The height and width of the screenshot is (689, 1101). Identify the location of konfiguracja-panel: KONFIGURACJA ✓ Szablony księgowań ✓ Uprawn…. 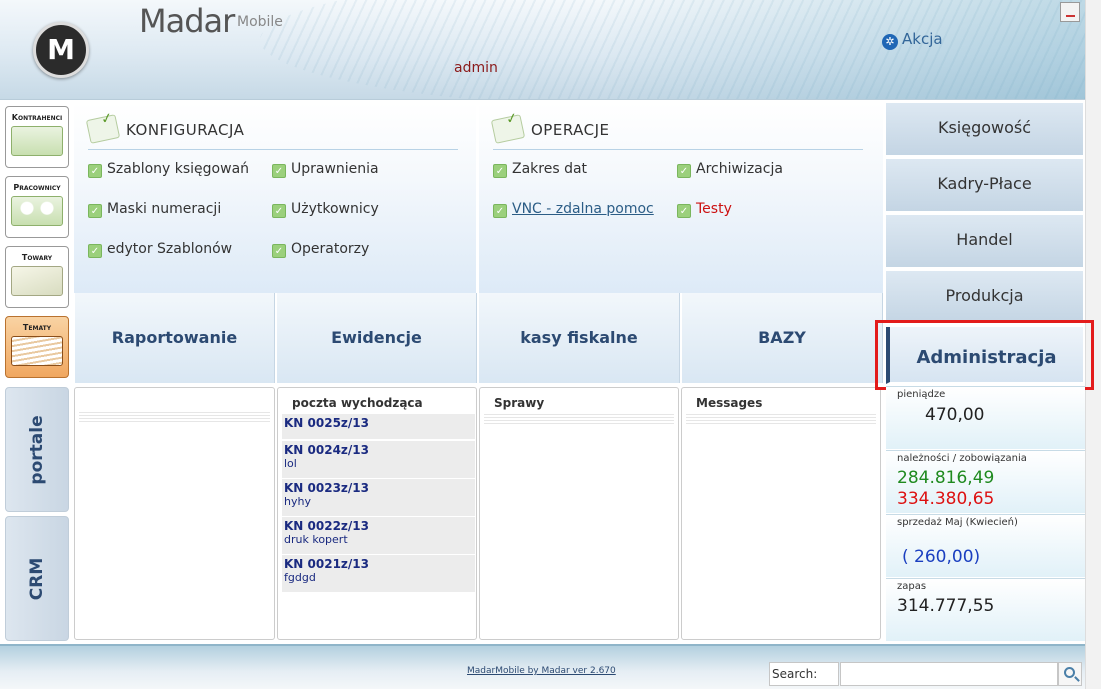
(275, 198).